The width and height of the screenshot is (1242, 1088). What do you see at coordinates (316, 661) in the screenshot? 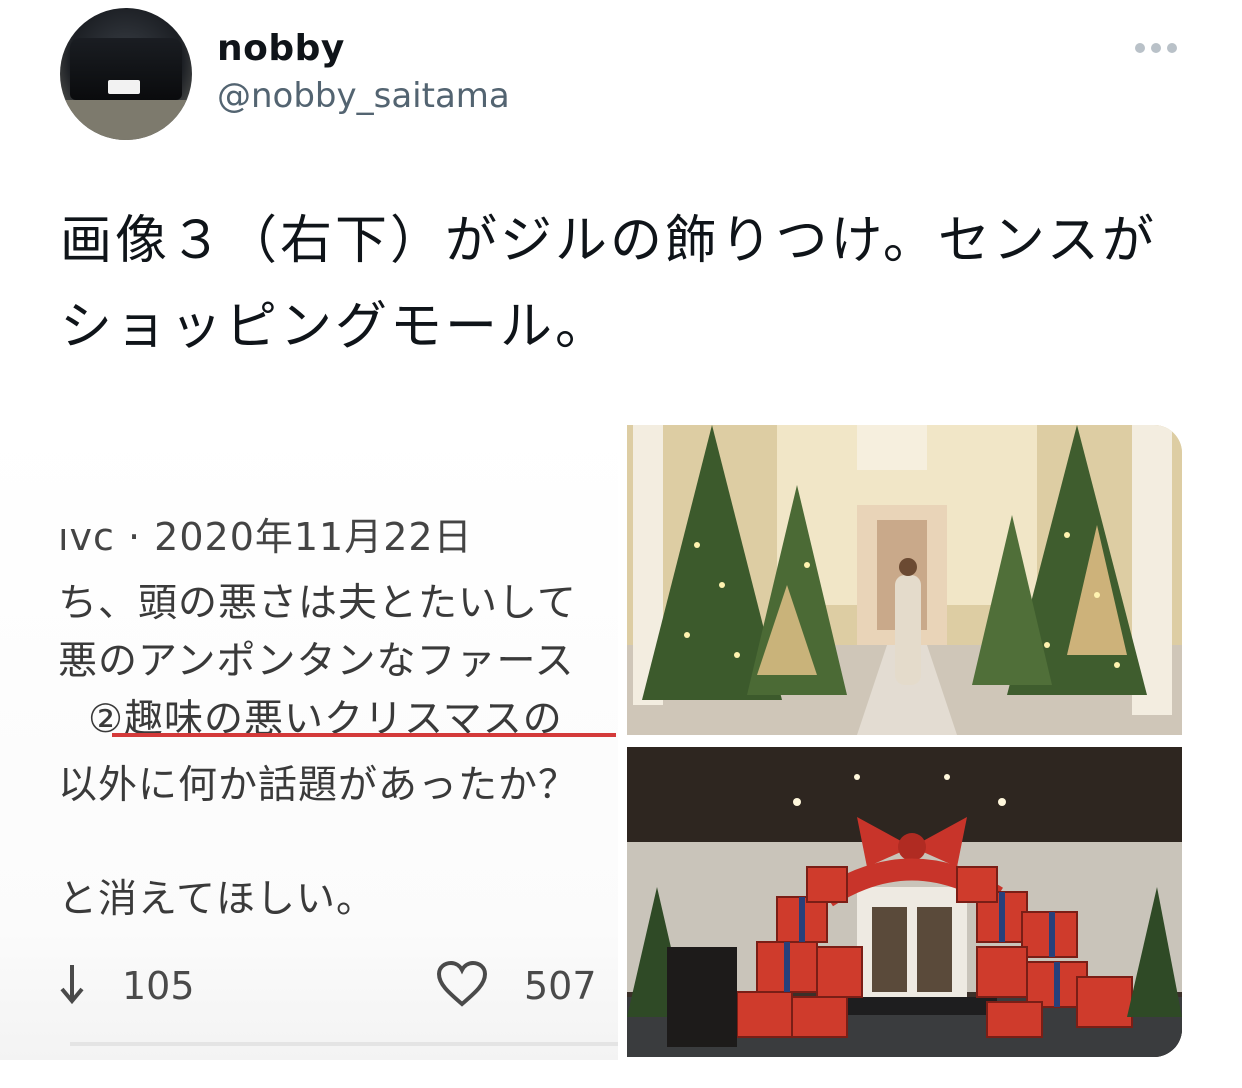
I see `screenshot-line-2: 悪のアンポンタンなファース` at bounding box center [316, 661].